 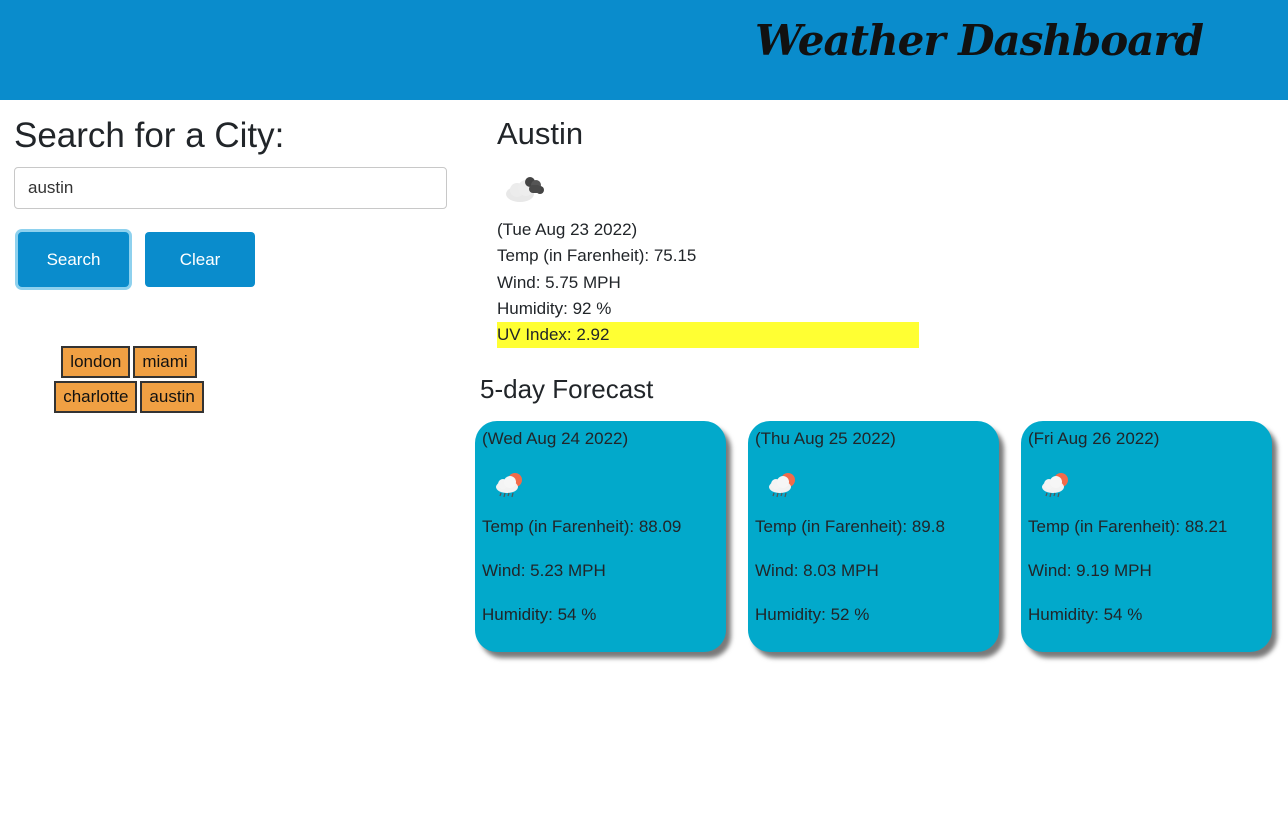 What do you see at coordinates (850, 526) in the screenshot?
I see `forecast-temp: Temp (in Farenheit): 89.8` at bounding box center [850, 526].